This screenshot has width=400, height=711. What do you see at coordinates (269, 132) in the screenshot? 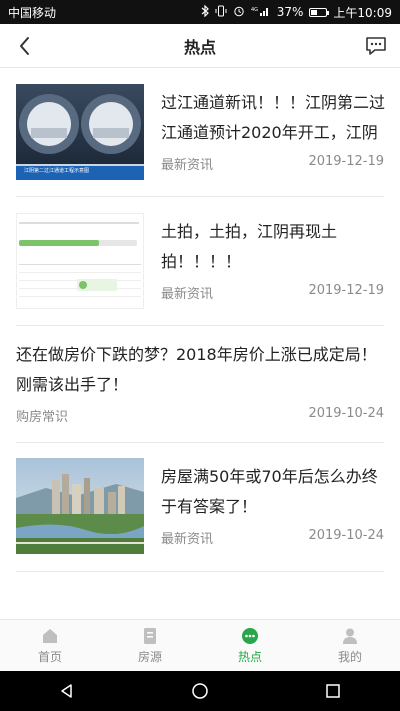
I see `article-title-line: 江通道预计2020年开工，江阴` at bounding box center [269, 132].